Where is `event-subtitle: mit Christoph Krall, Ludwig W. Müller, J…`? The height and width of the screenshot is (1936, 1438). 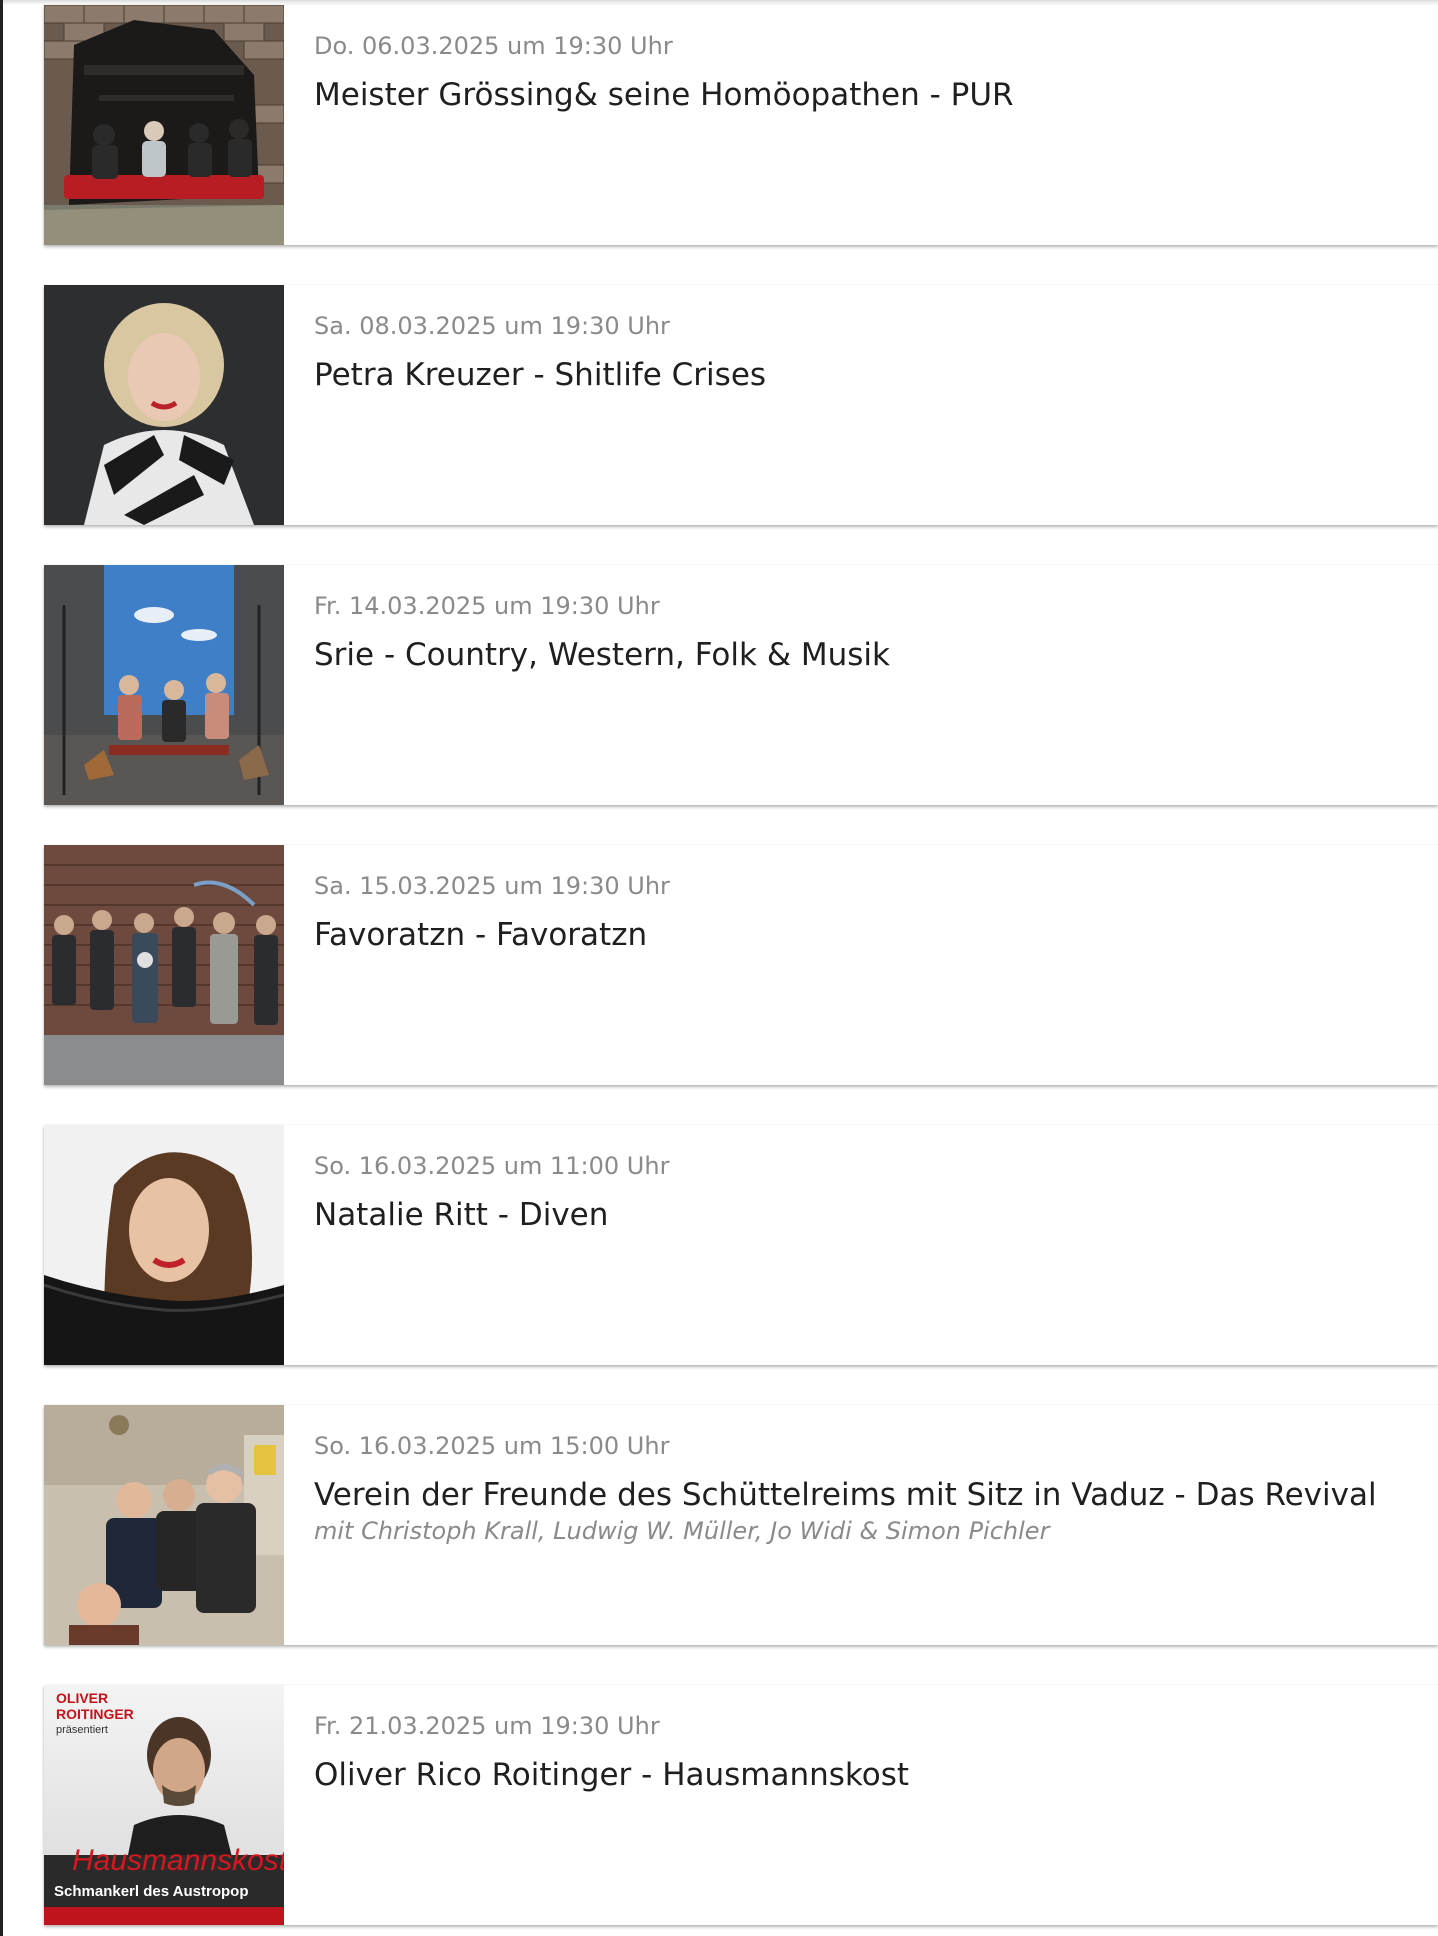 event-subtitle: mit Christoph Krall, Ludwig W. Müller, J… is located at coordinates (682, 1531).